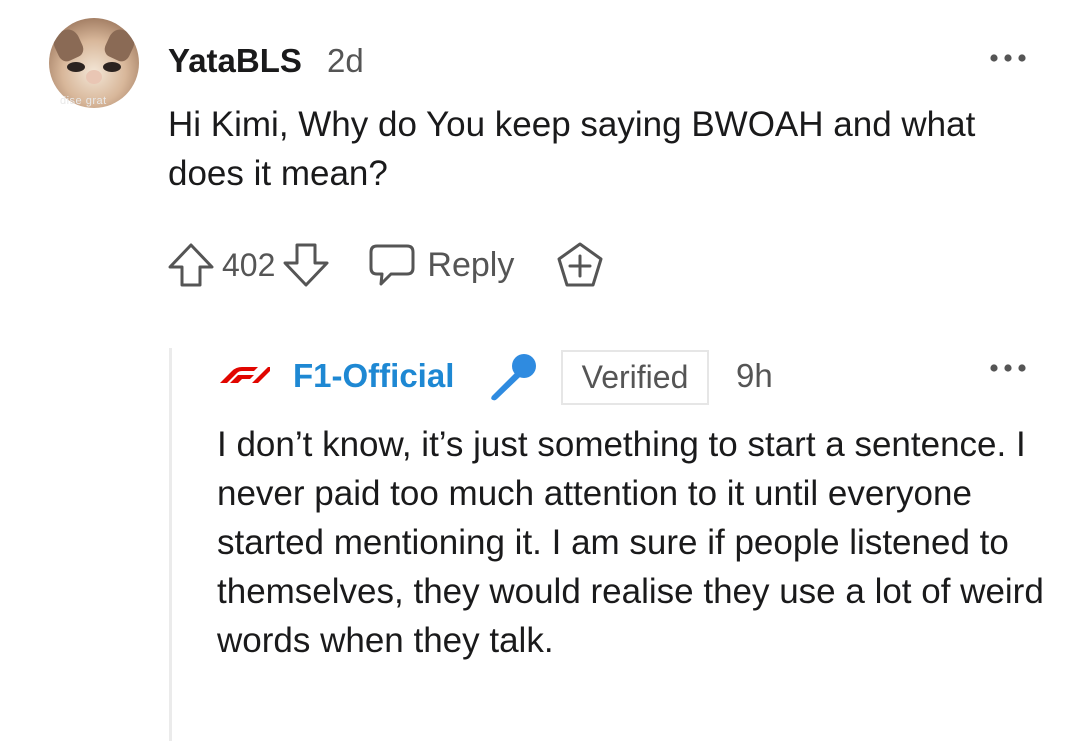 The width and height of the screenshot is (1080, 741). I want to click on upvote-button, so click(191, 265).